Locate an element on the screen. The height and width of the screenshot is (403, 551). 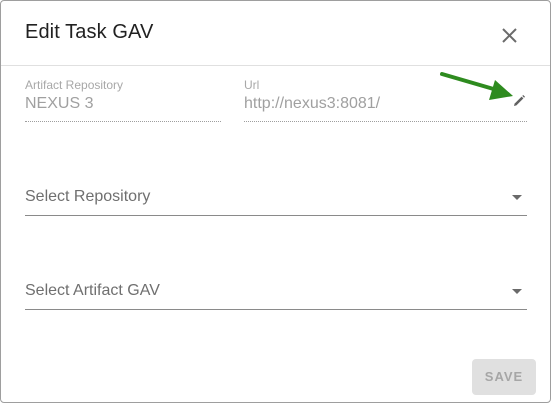
dialog-title: Edit Task GAV is located at coordinates (89, 32).